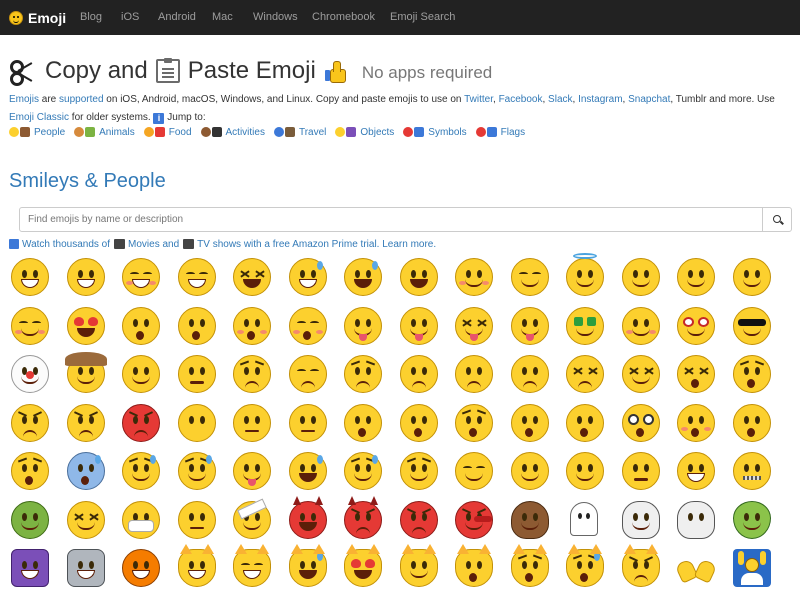 Image resolution: width=800 pixels, height=600 pixels. I want to click on money-mouth, so click(585, 326).